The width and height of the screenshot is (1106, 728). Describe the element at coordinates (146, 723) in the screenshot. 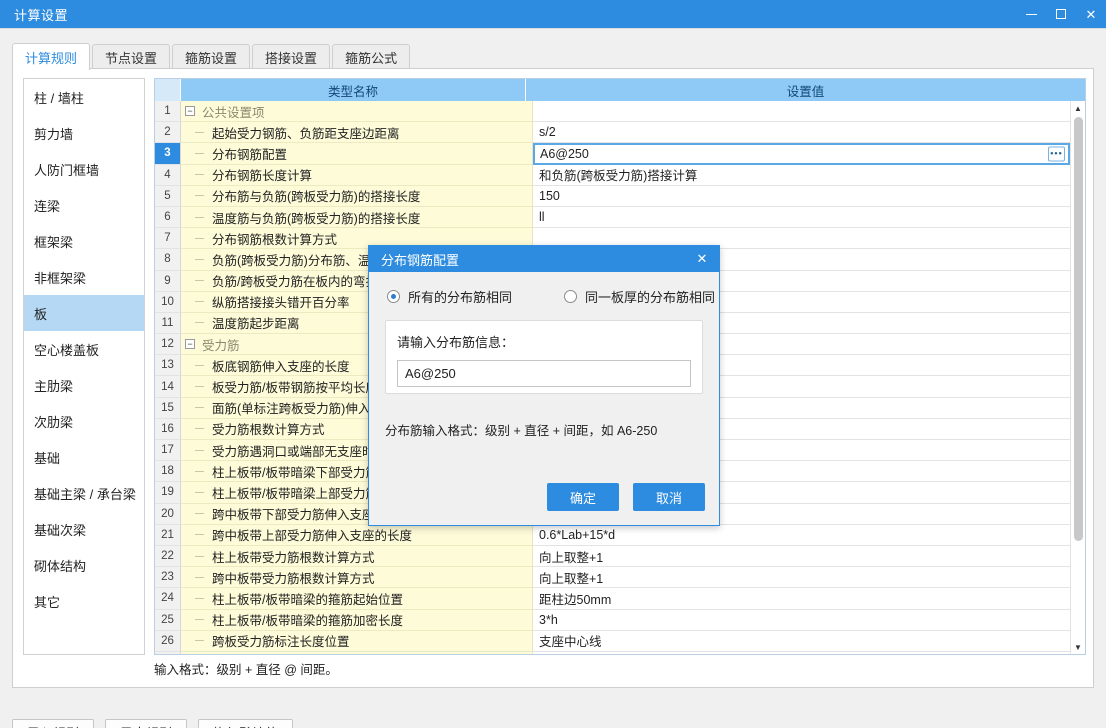

I see `footer-button-1: 导出规则` at that location.